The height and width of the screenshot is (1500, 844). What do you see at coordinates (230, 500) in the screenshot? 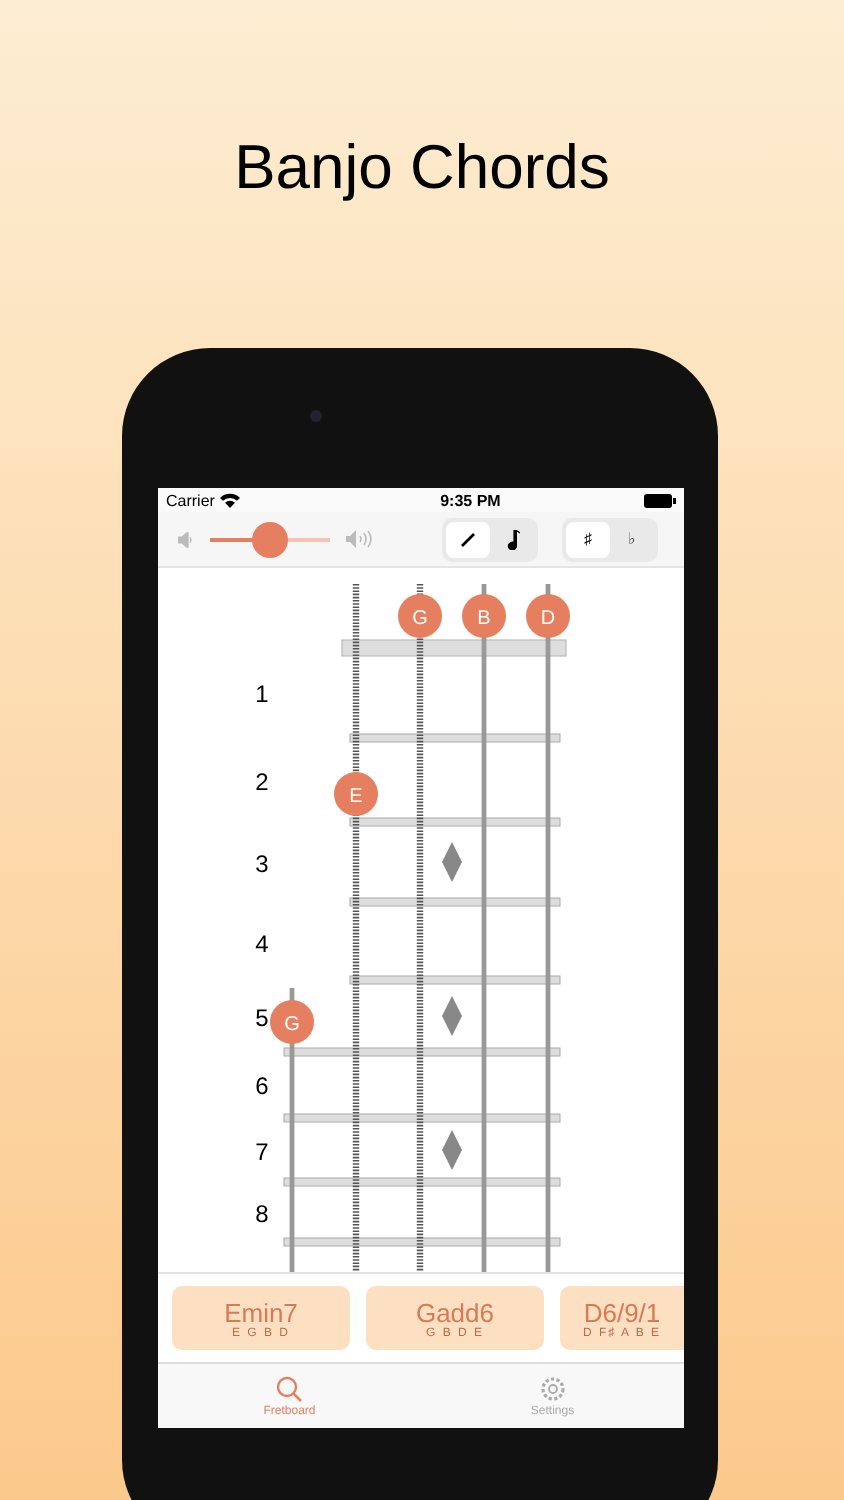
I see `wifi-icon` at bounding box center [230, 500].